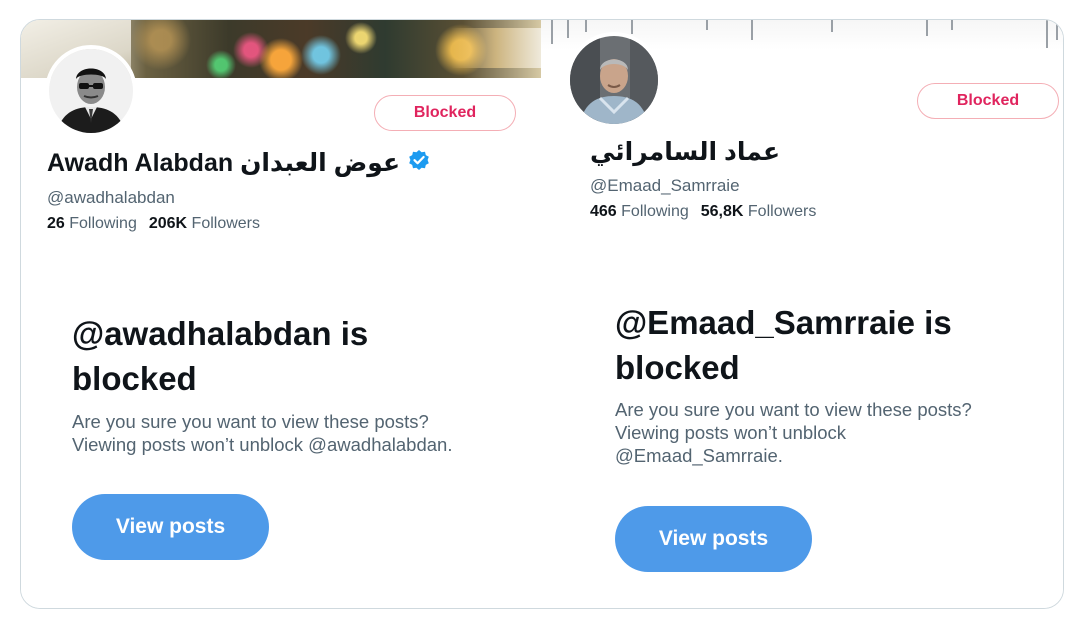 Image resolution: width=1080 pixels, height=622 pixels. I want to click on display-name: Awadh Alabdan عوض العبدان, so click(224, 163).